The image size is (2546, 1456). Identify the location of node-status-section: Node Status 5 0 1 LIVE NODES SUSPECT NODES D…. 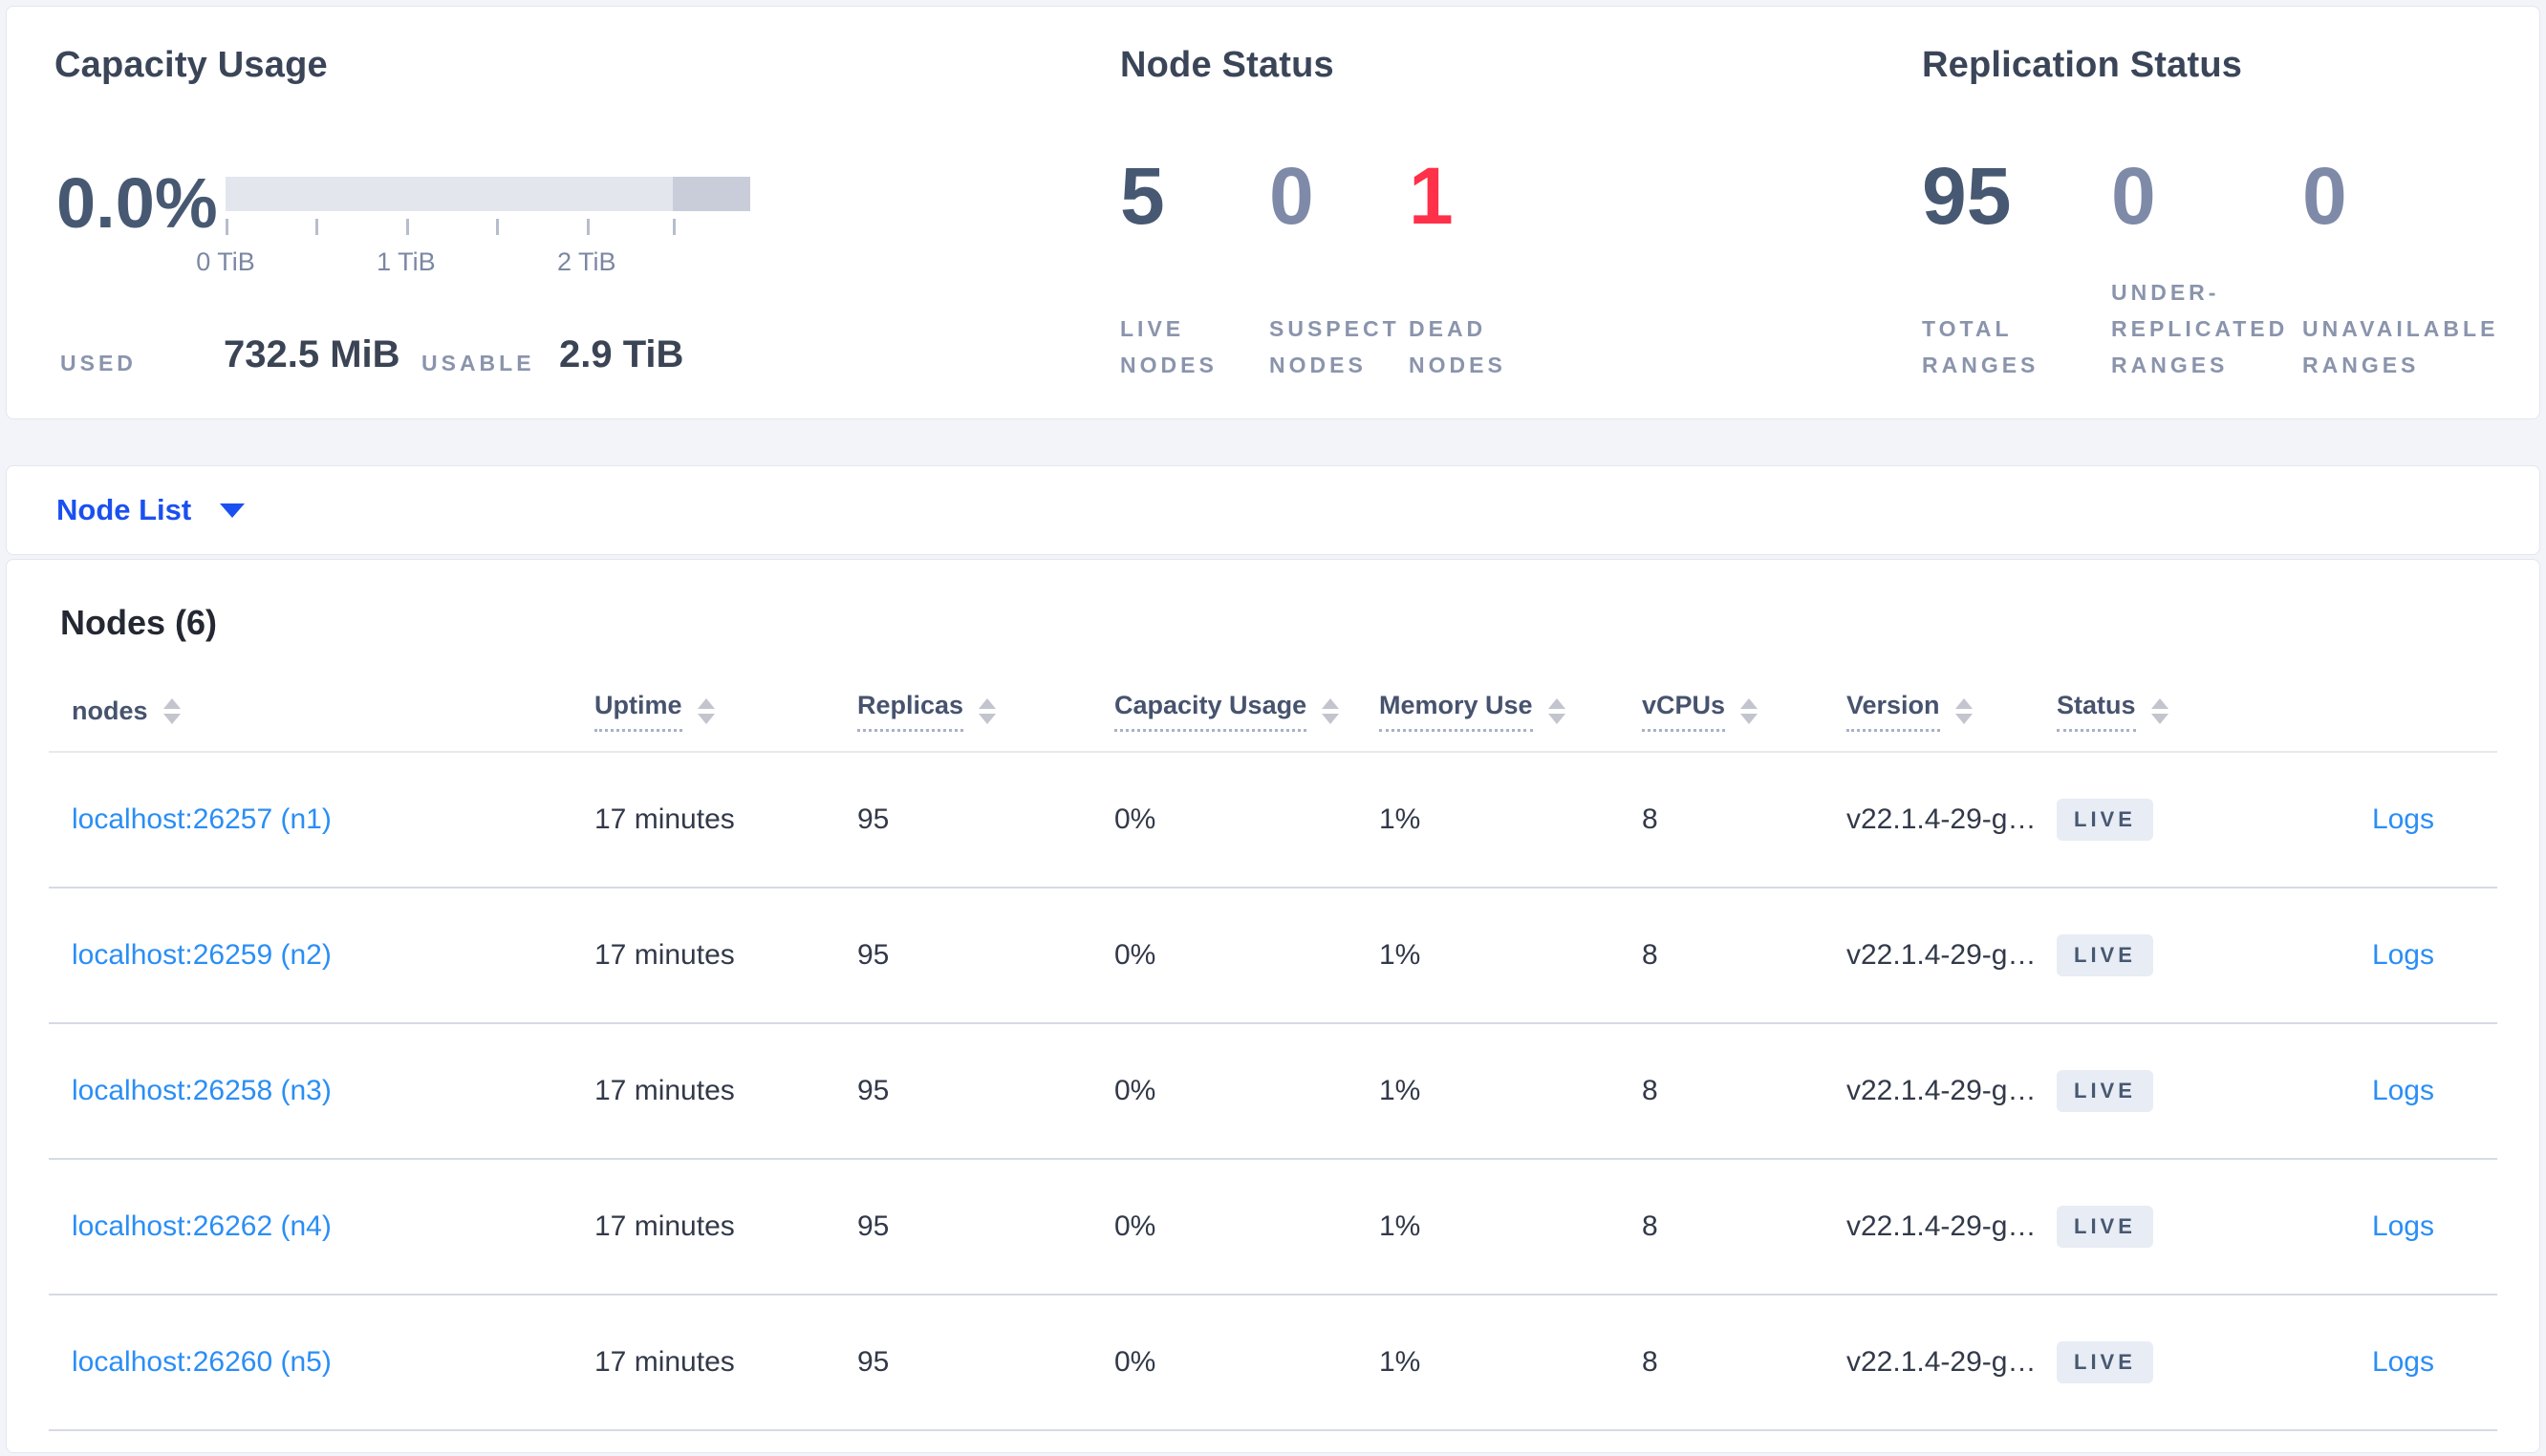
(1483, 217).